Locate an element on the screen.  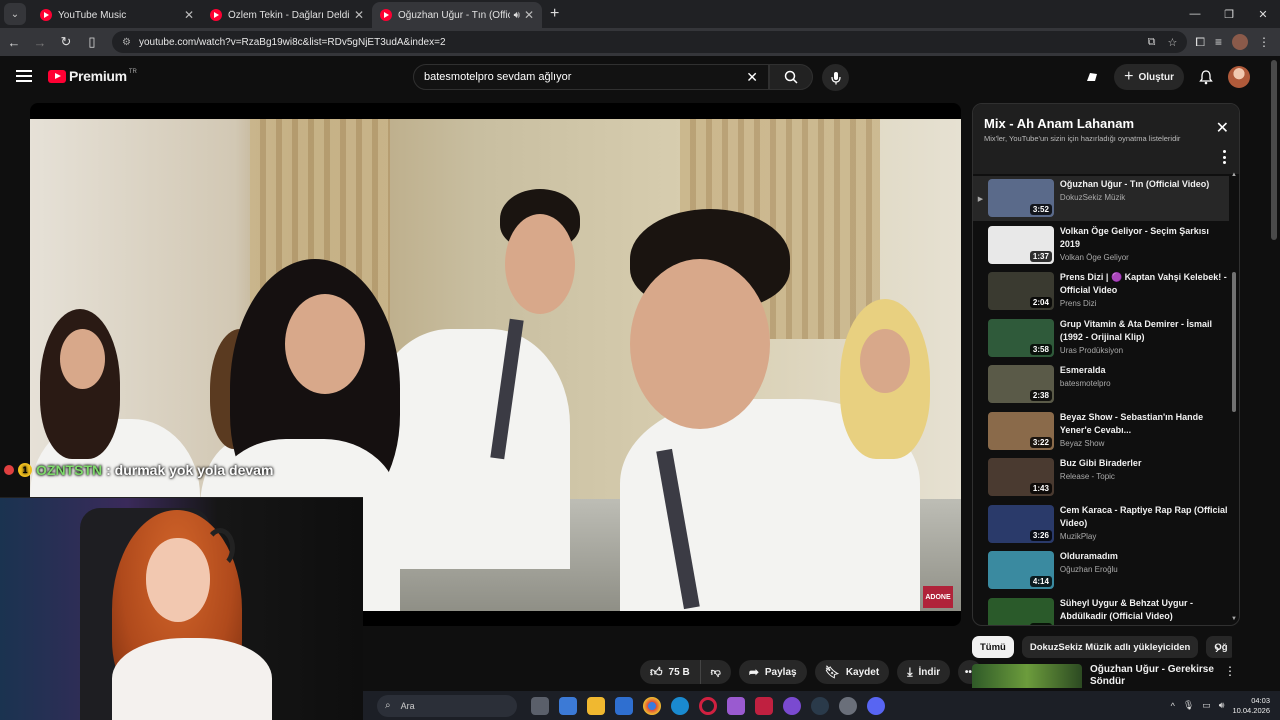
download-button: ⤓ İndir is located at coordinates (924, 672).